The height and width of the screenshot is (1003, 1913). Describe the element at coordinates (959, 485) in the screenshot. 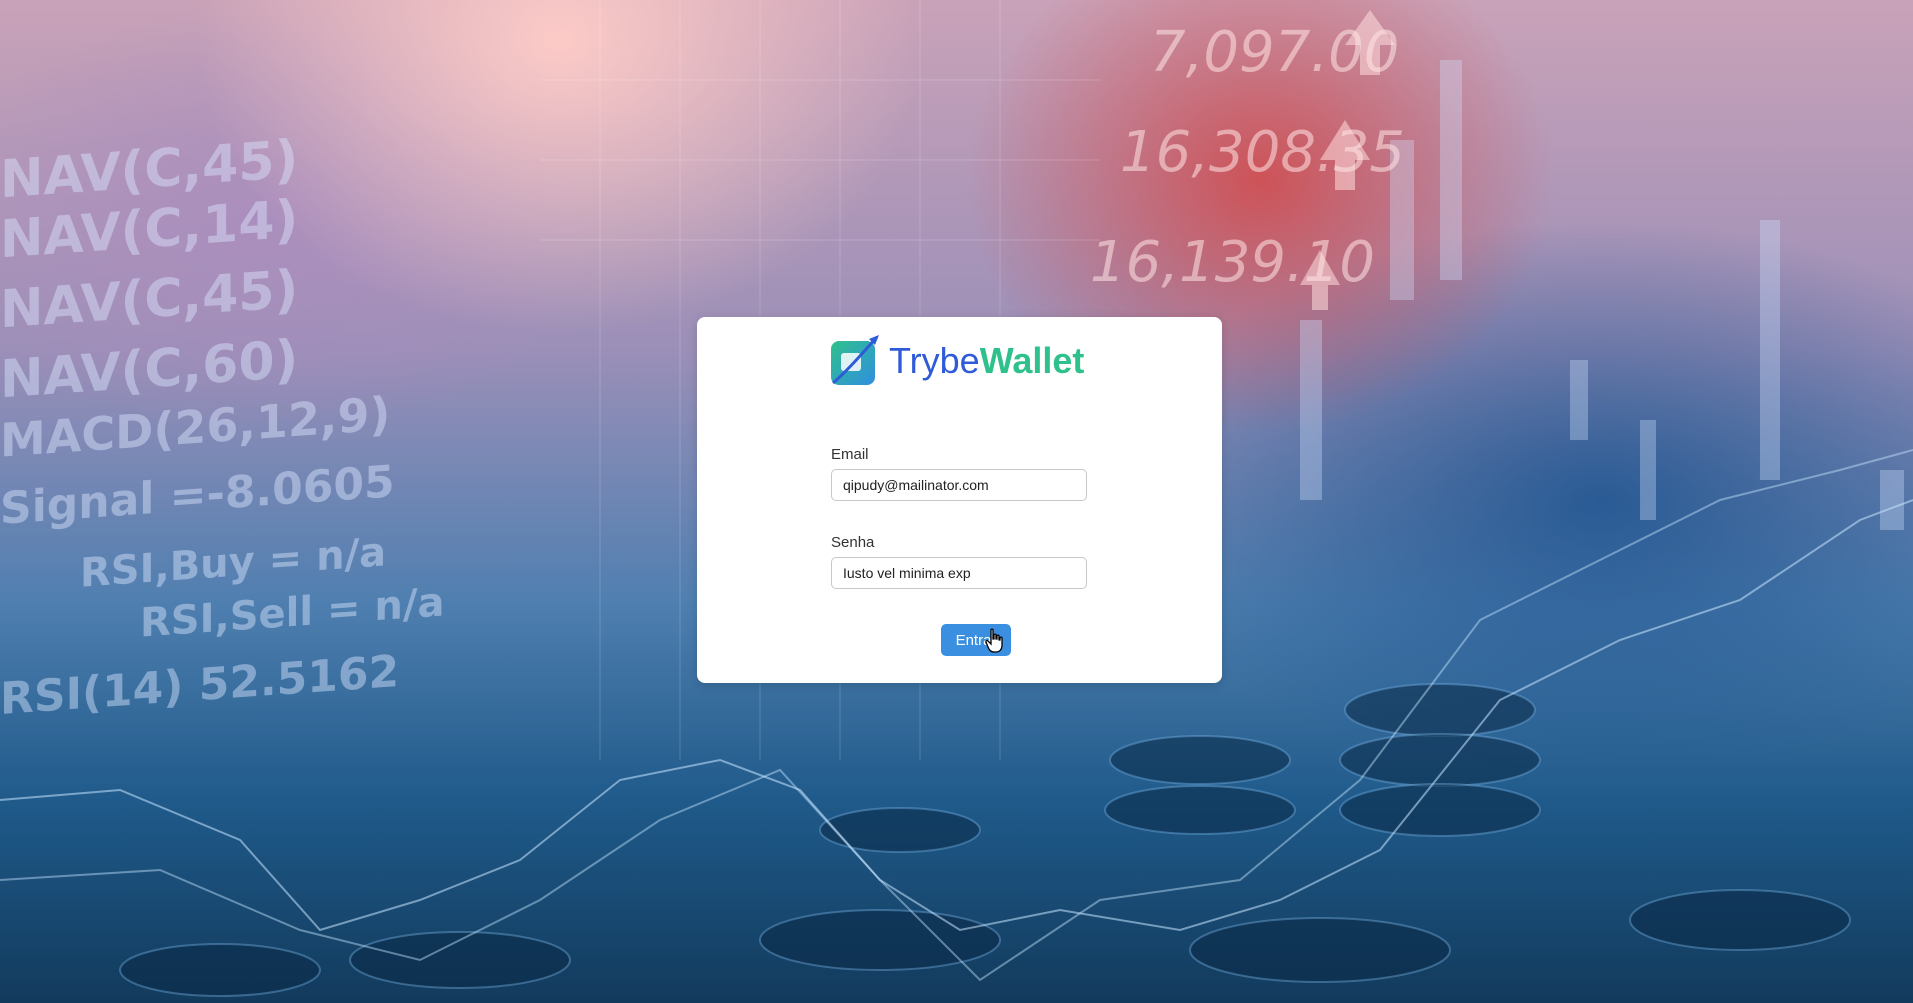

I see `email-input` at that location.